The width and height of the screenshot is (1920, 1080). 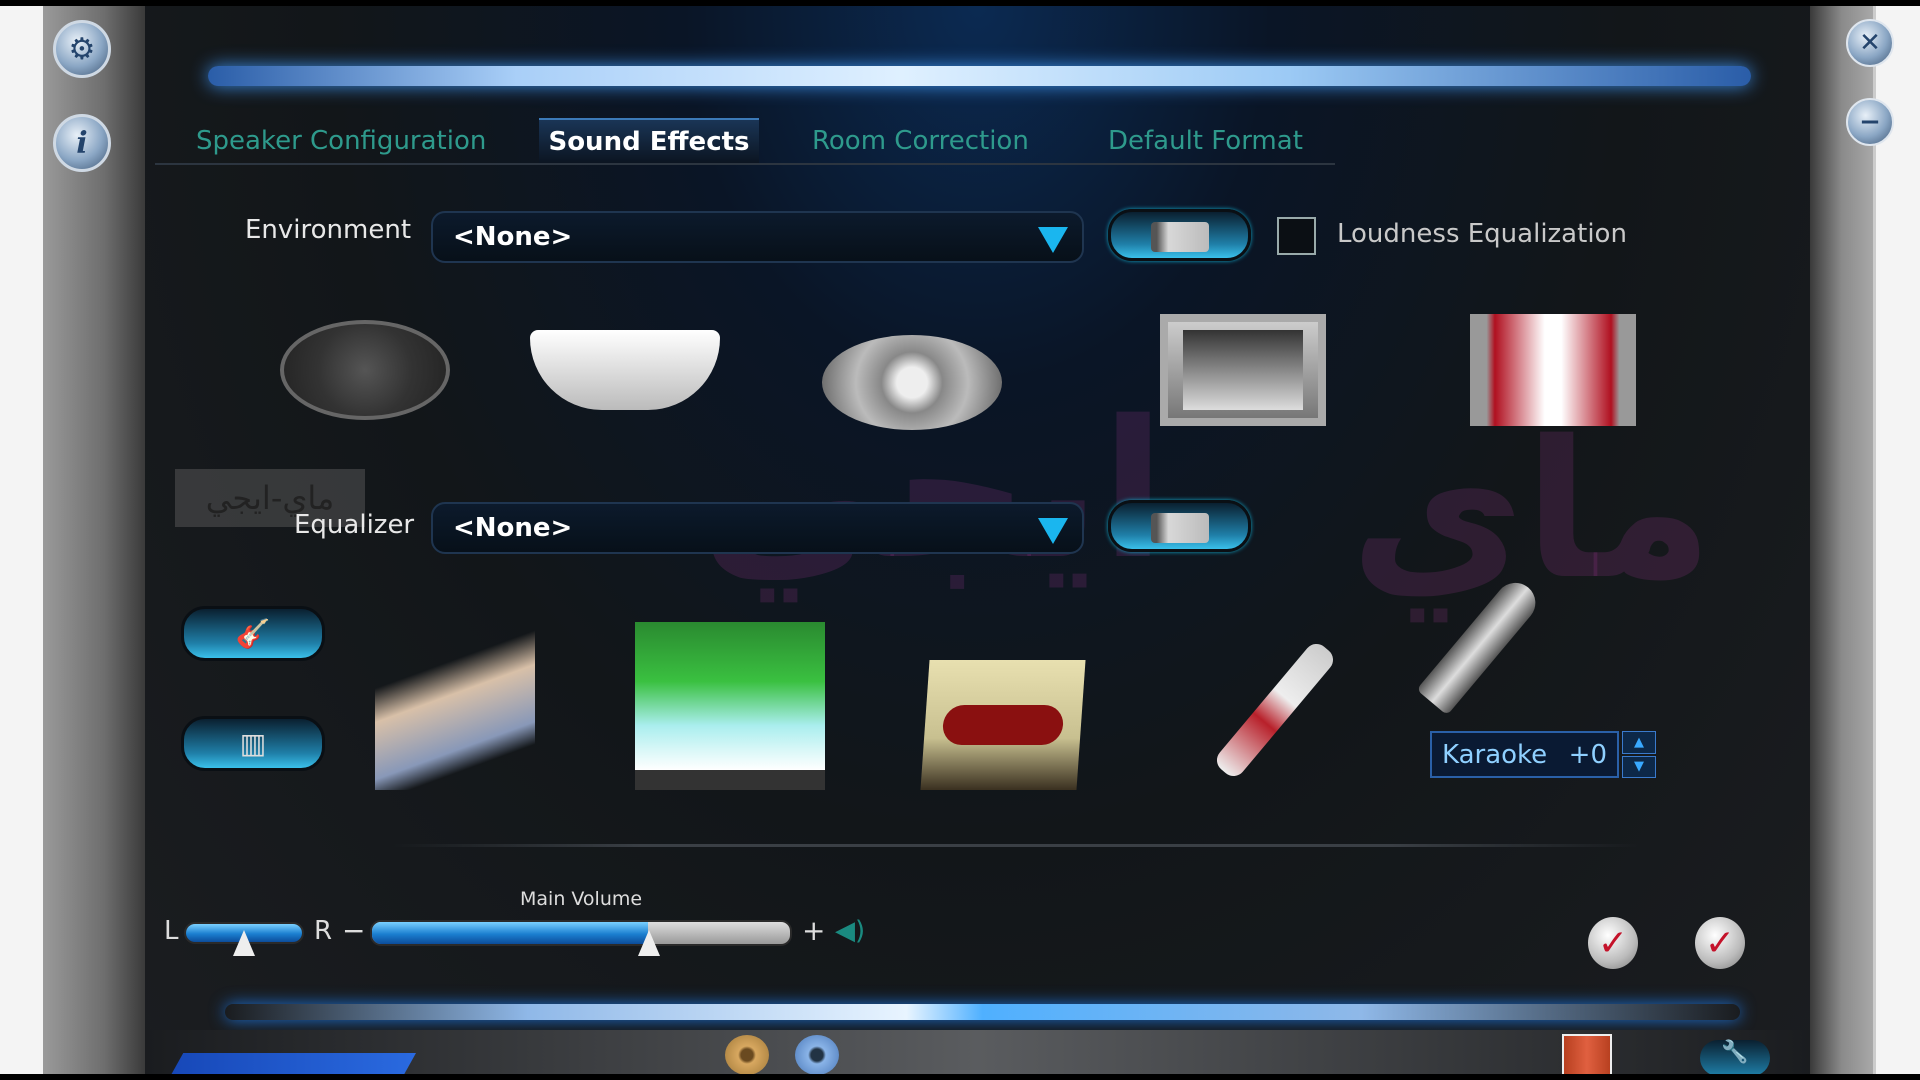 I want to click on background-window-edge, so click(x=21, y=540).